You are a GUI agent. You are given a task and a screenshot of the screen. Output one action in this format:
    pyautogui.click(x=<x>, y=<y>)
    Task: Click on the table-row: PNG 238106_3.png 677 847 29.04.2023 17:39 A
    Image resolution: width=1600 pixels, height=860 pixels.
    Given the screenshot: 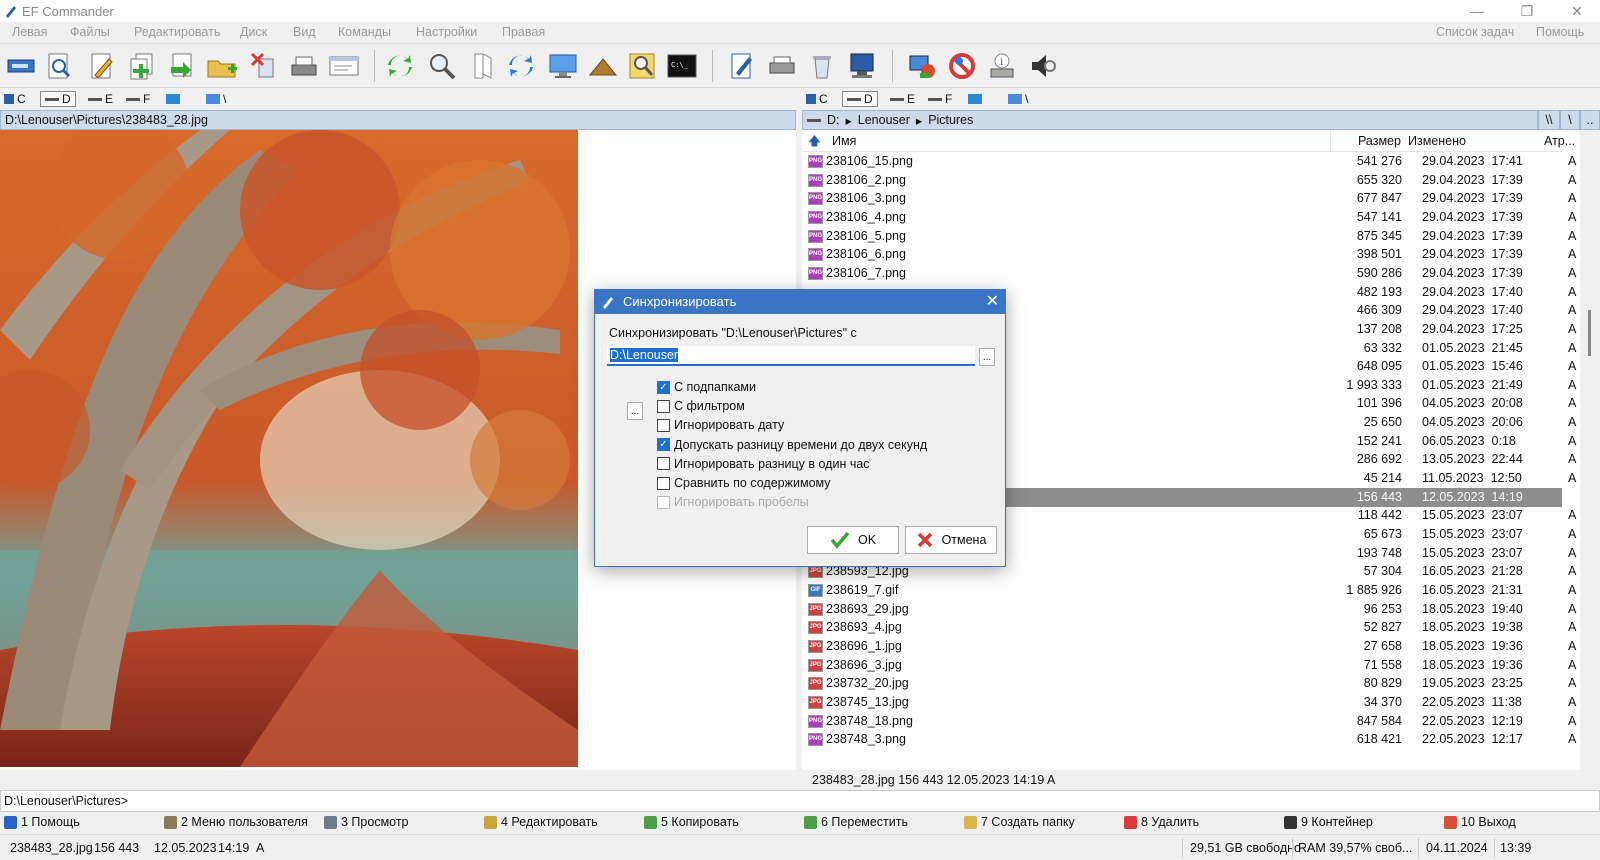 What is the action you would take?
    pyautogui.click(x=1189, y=198)
    